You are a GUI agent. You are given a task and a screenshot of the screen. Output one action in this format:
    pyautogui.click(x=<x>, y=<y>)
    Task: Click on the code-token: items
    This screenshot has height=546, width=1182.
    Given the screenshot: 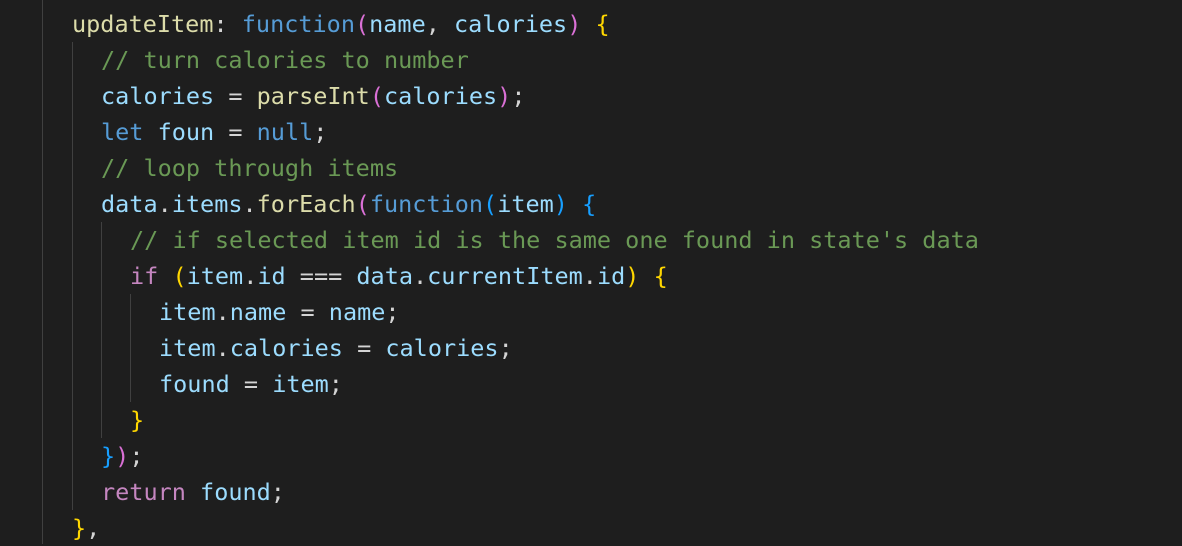 What is the action you would take?
    pyautogui.click(x=207, y=204)
    